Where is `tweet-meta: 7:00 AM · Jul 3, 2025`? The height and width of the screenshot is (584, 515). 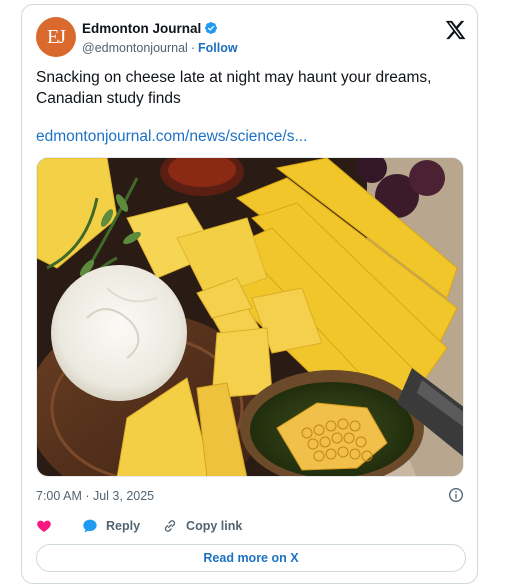
tweet-meta: 7:00 AM · Jul 3, 2025 is located at coordinates (250, 496).